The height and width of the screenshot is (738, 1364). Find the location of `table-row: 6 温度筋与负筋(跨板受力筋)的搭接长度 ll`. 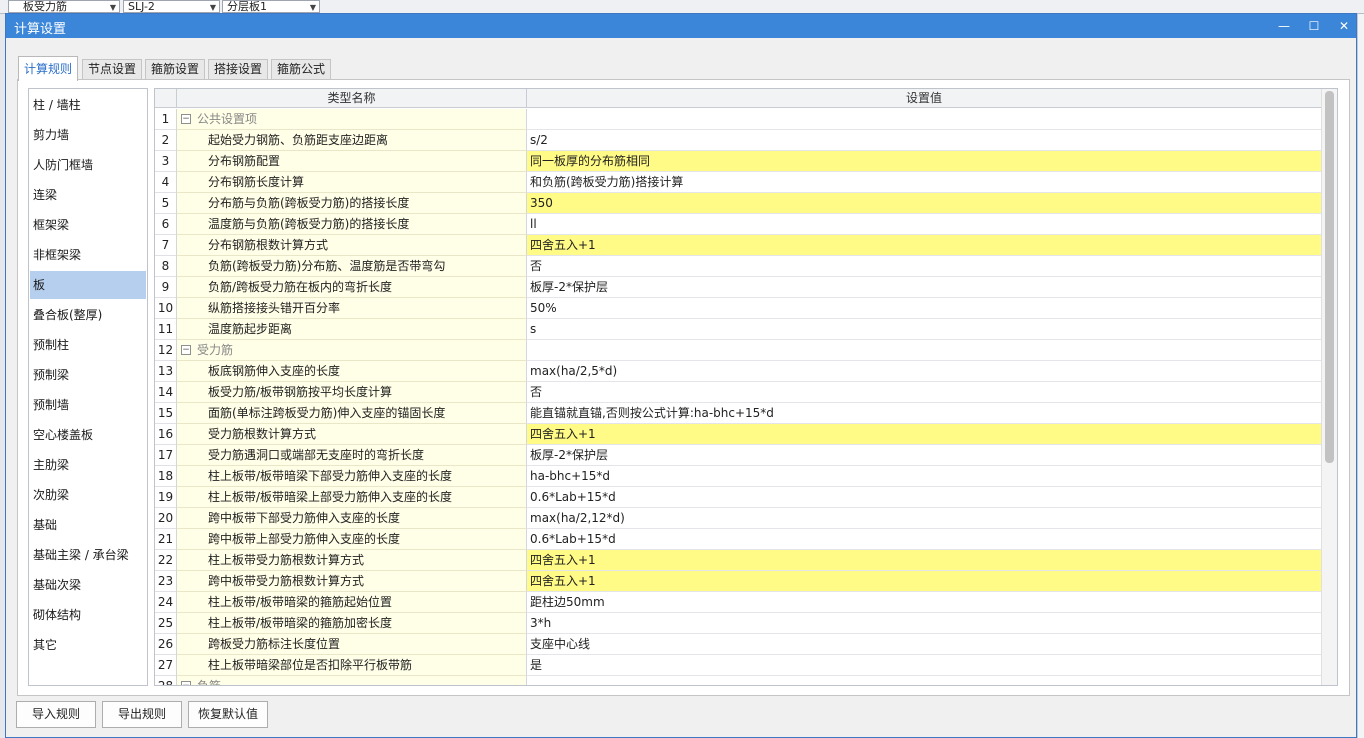

table-row: 6 温度筋与负筋(跨板受力筋)的搭接长度 ll is located at coordinates (738, 224).